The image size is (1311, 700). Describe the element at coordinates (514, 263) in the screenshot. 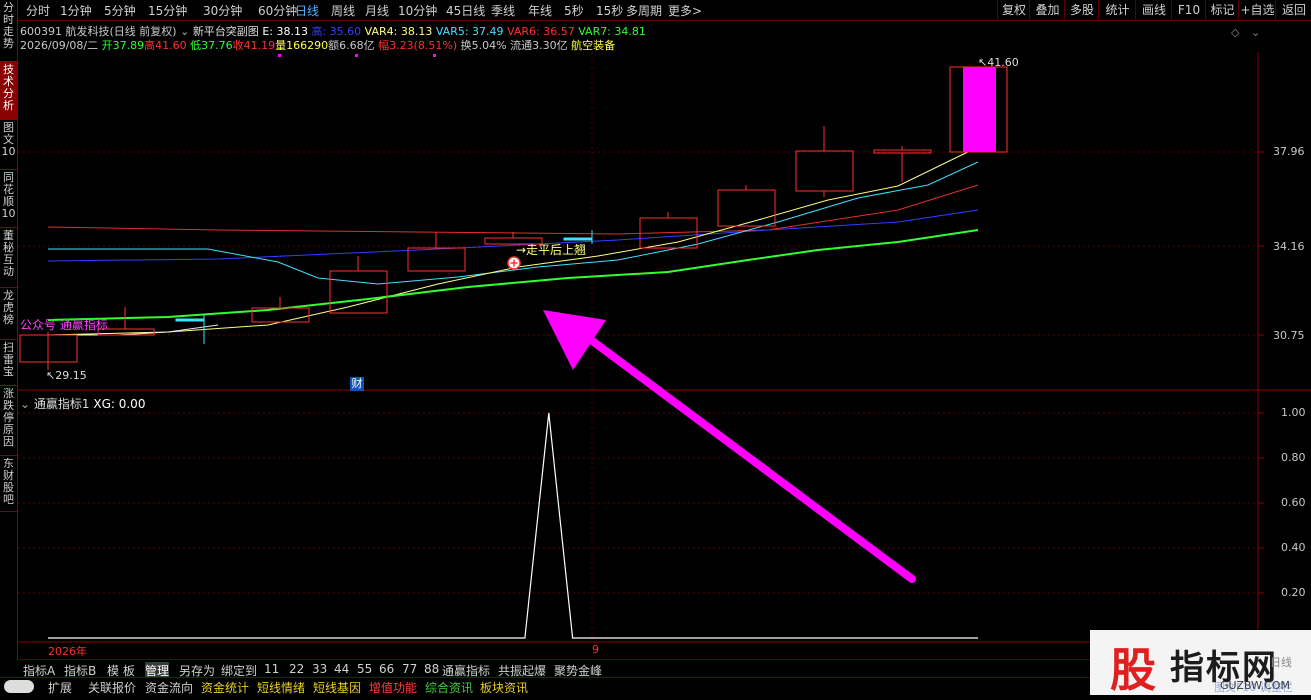

I see `signal-marker` at that location.